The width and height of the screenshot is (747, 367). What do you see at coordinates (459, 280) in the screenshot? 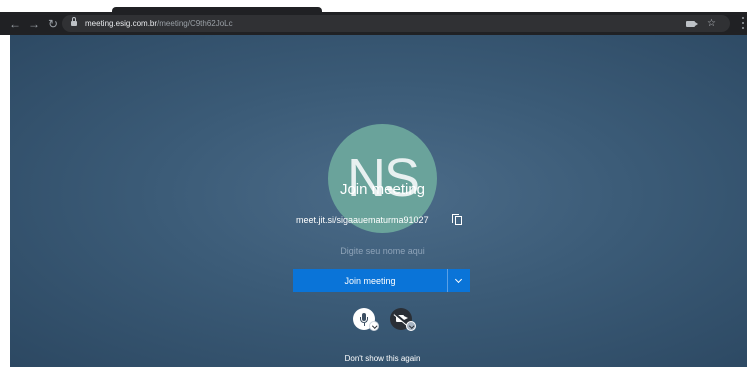
I see `join-options-chevron-down-icon` at bounding box center [459, 280].